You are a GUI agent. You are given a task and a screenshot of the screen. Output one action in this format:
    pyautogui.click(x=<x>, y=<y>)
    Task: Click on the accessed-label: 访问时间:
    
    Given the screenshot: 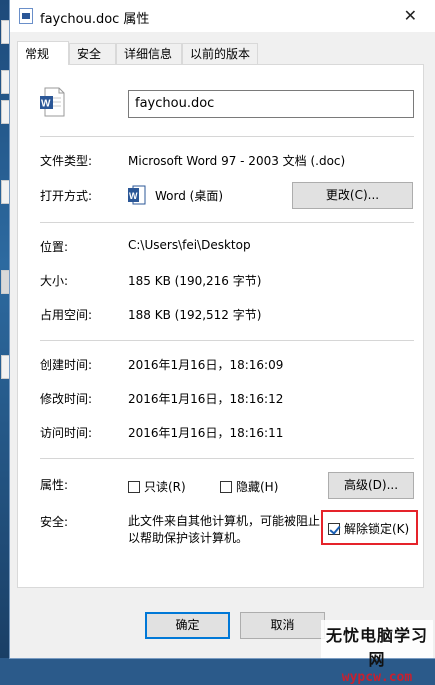 What is the action you would take?
    pyautogui.click(x=66, y=433)
    